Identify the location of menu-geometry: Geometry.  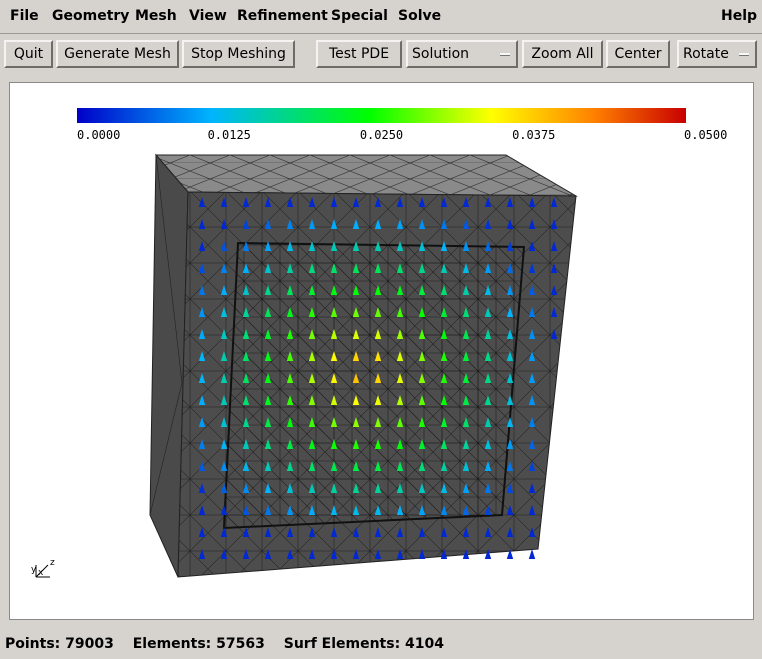
(90, 16).